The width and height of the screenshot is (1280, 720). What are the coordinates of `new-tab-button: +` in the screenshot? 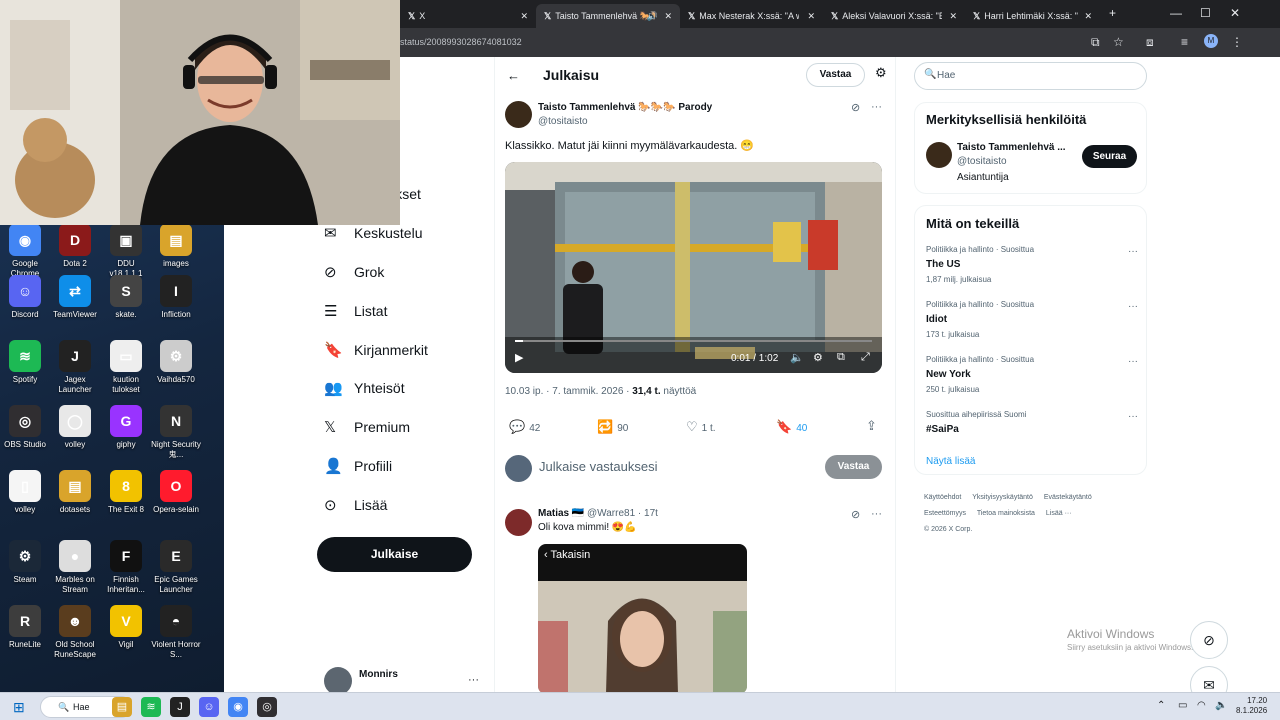 It's located at (1112, 13).